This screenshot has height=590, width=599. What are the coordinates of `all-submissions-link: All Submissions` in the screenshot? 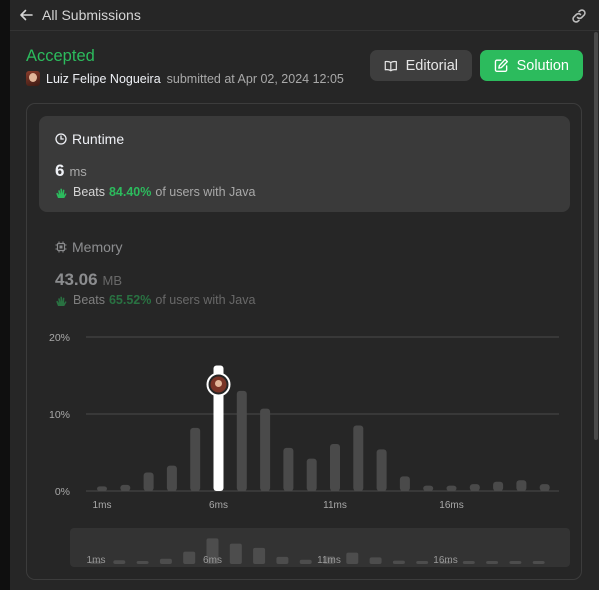 It's located at (80, 15).